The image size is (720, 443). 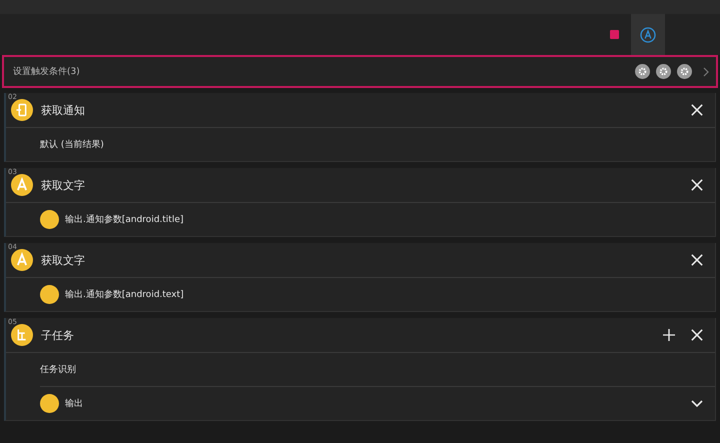 I want to click on trigger-label: 设置触发条件(3), so click(x=47, y=72).